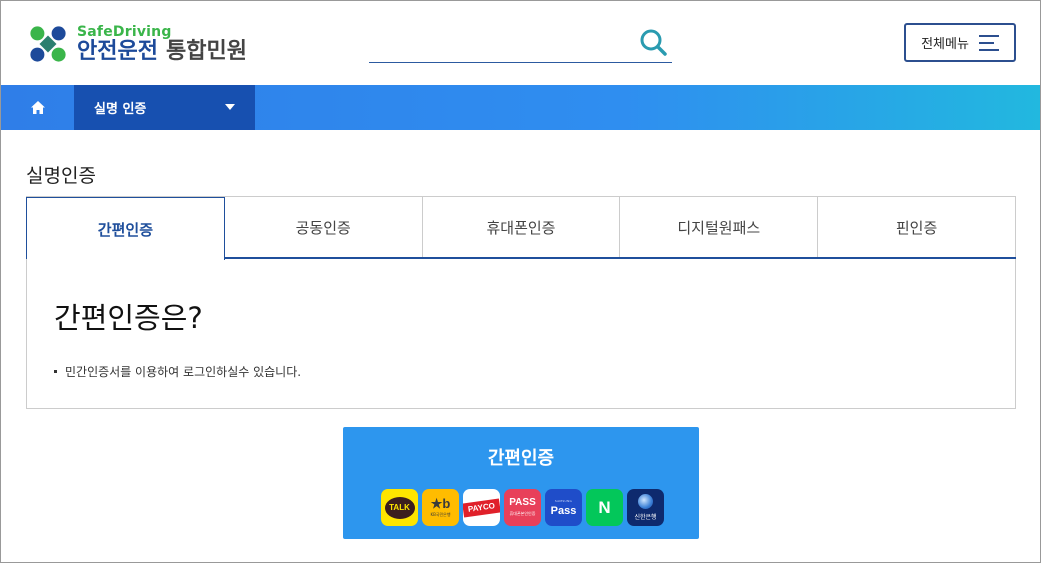  What do you see at coordinates (128, 318) in the screenshot?
I see `panel-heading: 간편인증은?` at bounding box center [128, 318].